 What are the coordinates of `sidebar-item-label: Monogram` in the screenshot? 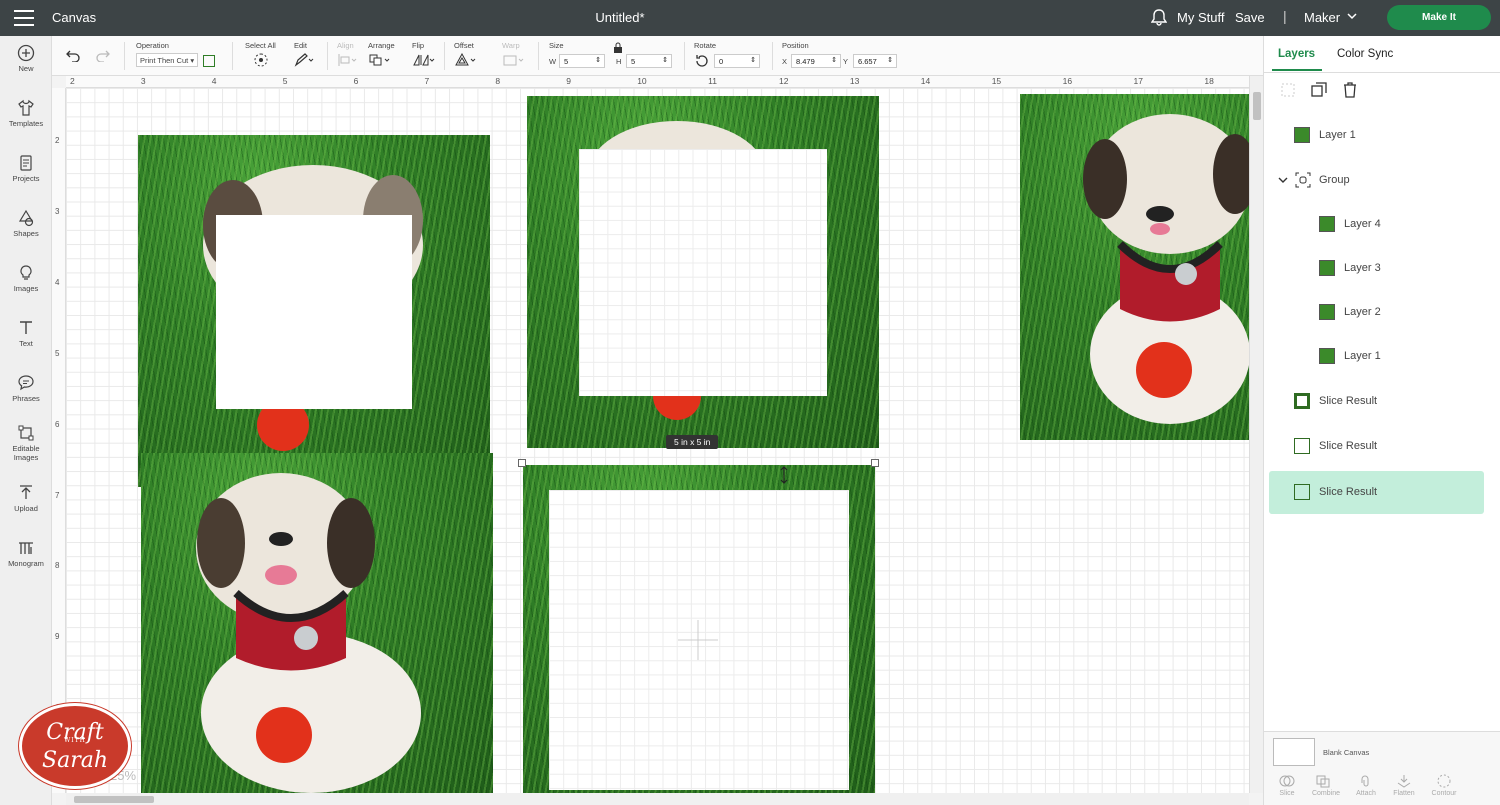 It's located at (26, 563).